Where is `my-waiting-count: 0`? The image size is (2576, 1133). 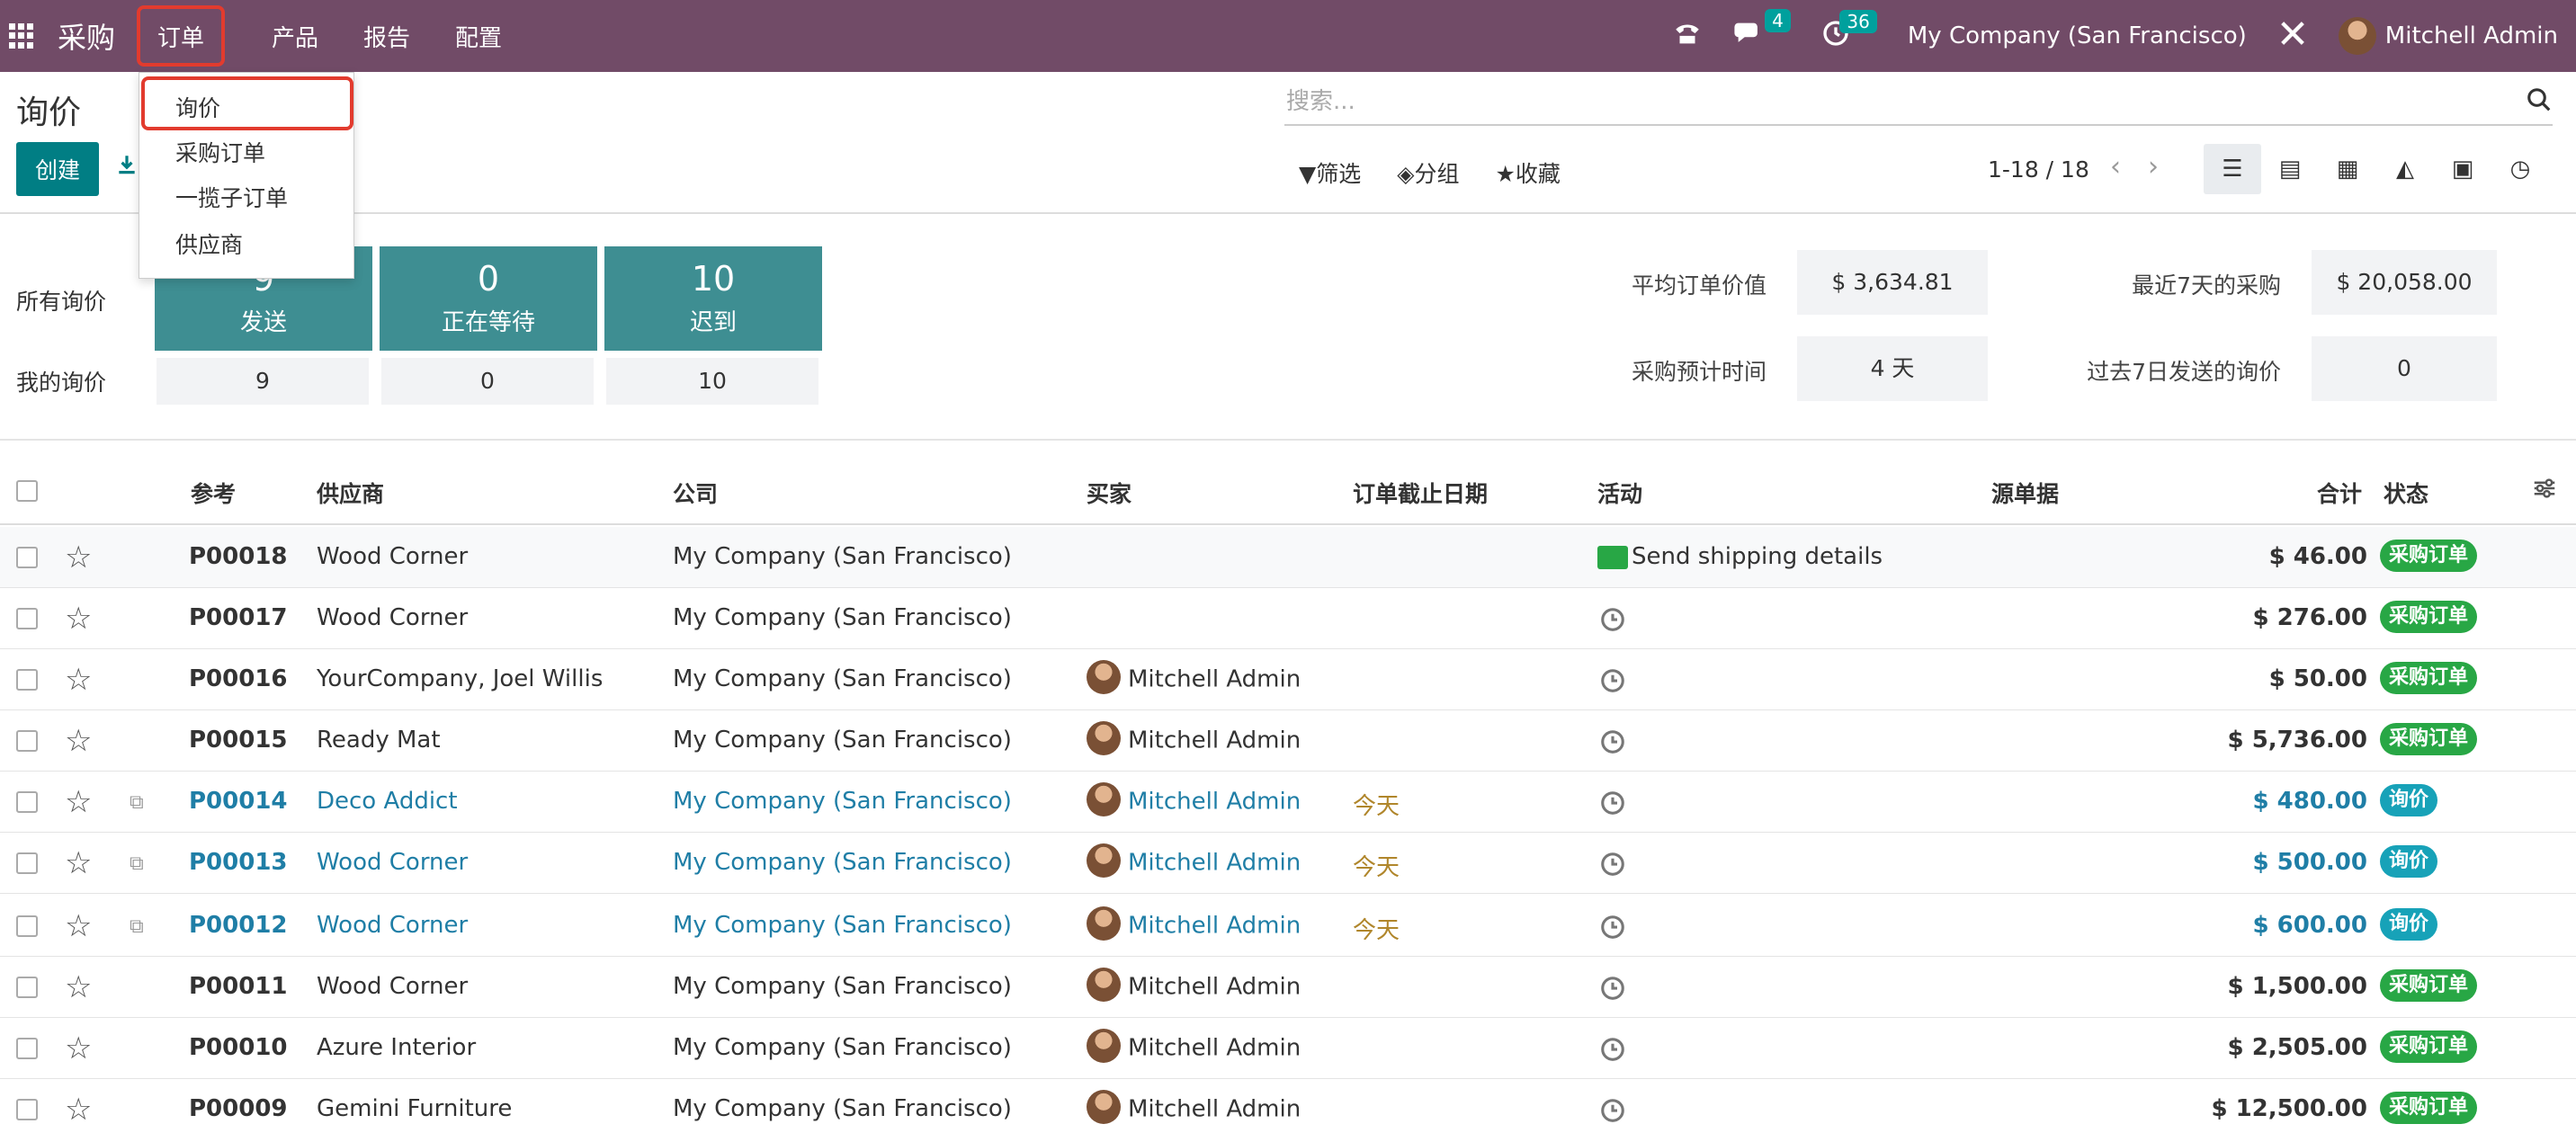 my-waiting-count: 0 is located at coordinates (487, 381).